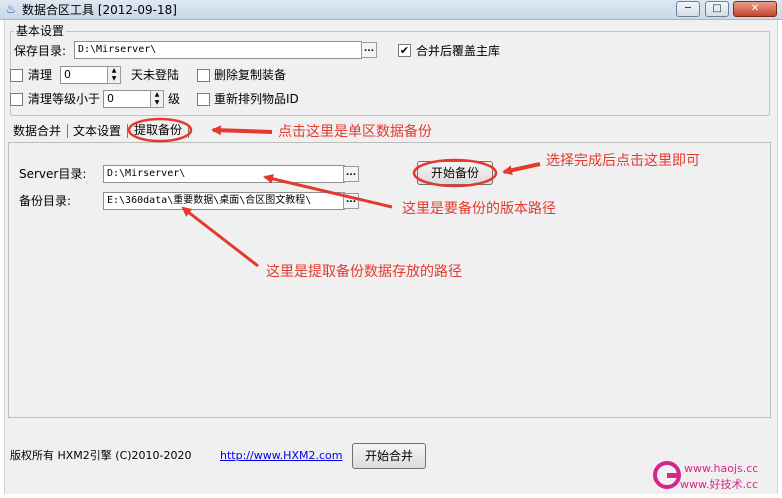  Describe the element at coordinates (256, 99) in the screenshot. I see `reorder-items-label: 重新排列物品ID` at that location.